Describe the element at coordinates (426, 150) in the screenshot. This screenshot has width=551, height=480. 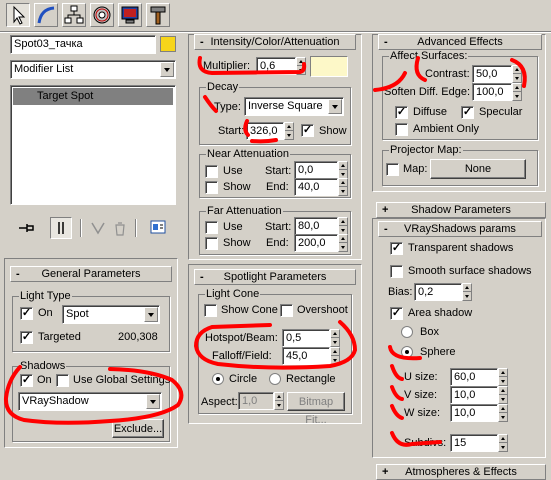
I see `projector-map-title: Projector Map:` at that location.